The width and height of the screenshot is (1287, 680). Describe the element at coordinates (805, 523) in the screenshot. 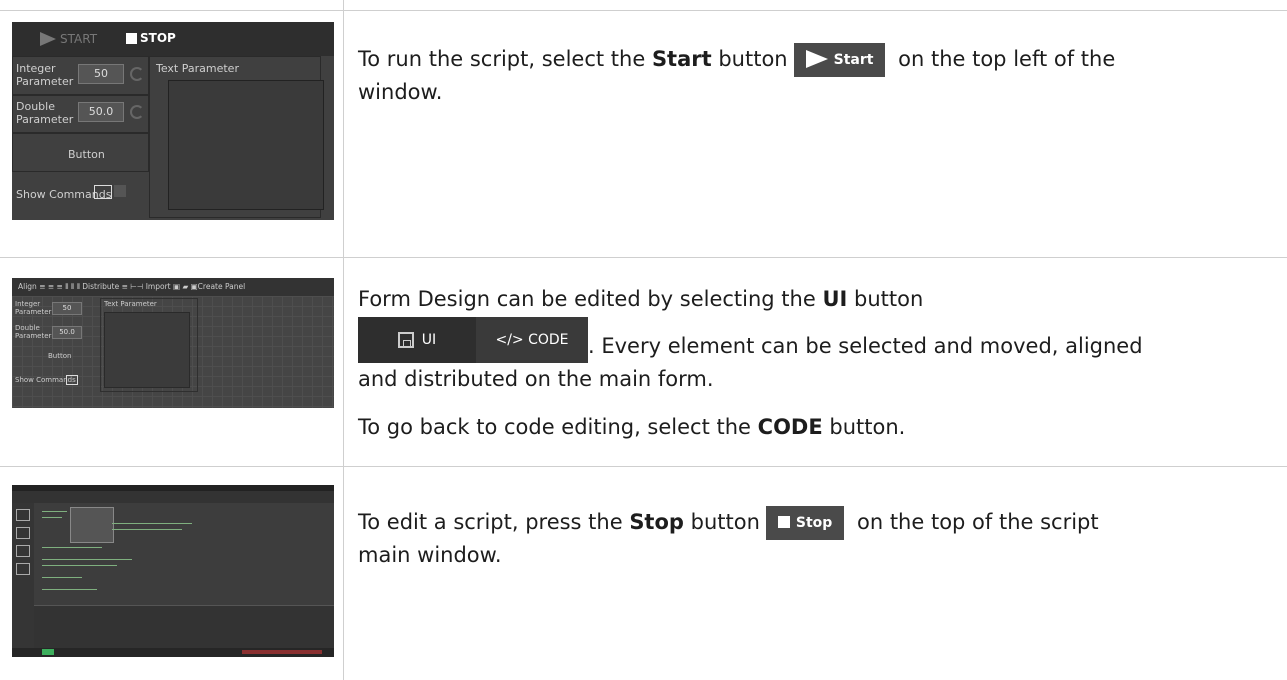

I see `stop-button-image: Stop` at that location.